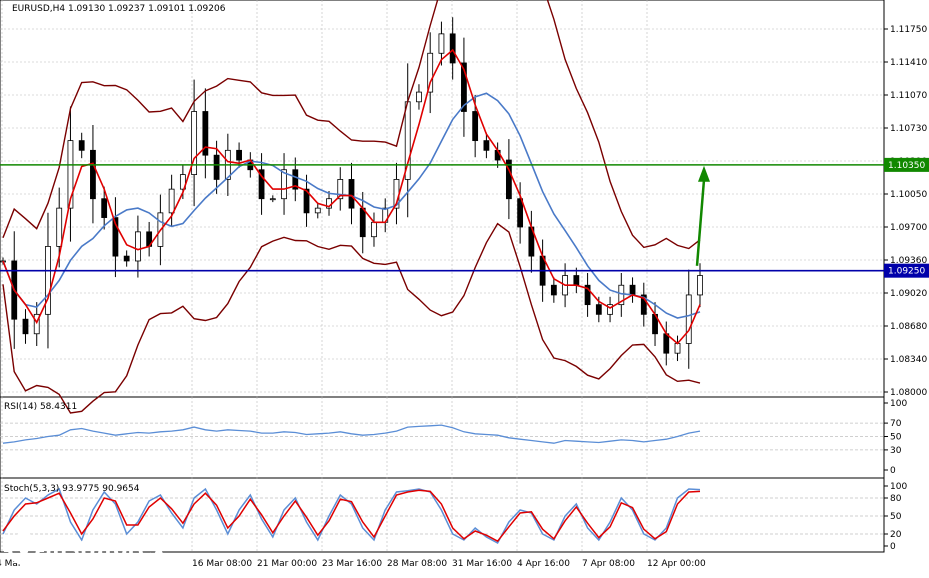  Describe the element at coordinates (287, 564) in the screenshot. I see `x-tick-label: 21 Mar 00:00` at that location.